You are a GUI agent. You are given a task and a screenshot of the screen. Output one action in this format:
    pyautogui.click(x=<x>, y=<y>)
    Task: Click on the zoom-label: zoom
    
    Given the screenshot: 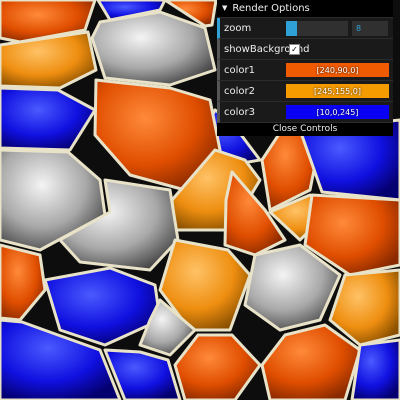 What is the action you would take?
    pyautogui.click(x=238, y=28)
    